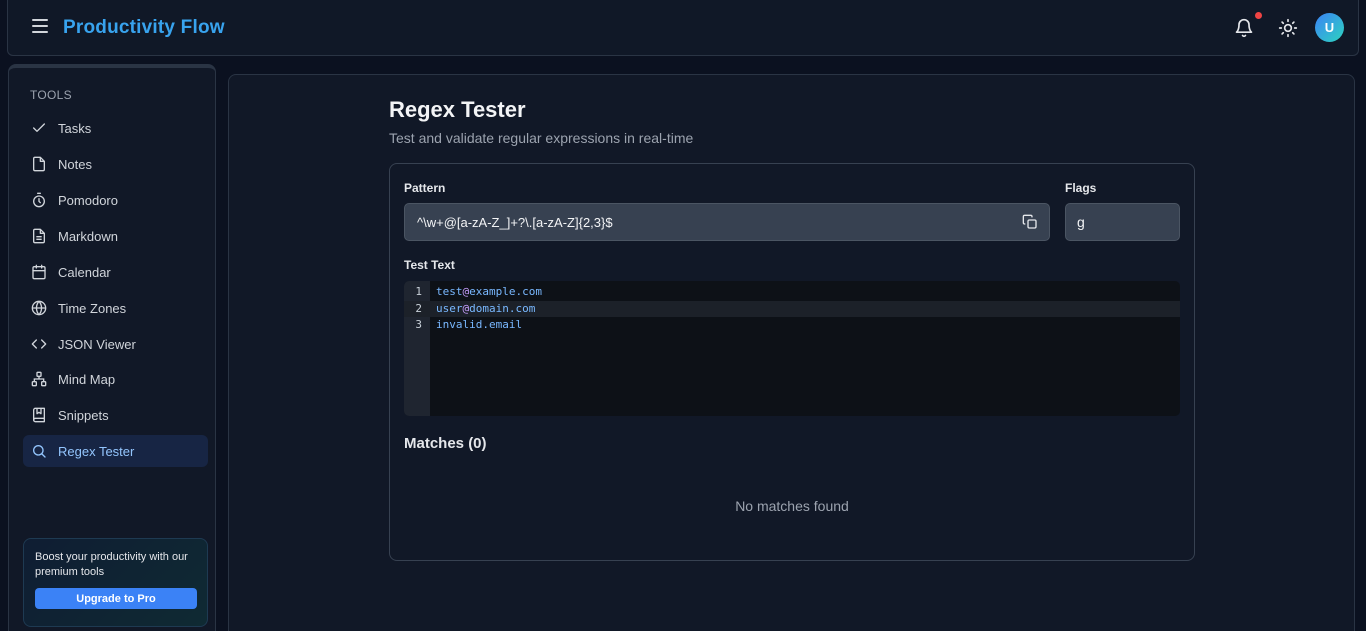  What do you see at coordinates (1329, 27) in the screenshot?
I see `avatar: U` at bounding box center [1329, 27].